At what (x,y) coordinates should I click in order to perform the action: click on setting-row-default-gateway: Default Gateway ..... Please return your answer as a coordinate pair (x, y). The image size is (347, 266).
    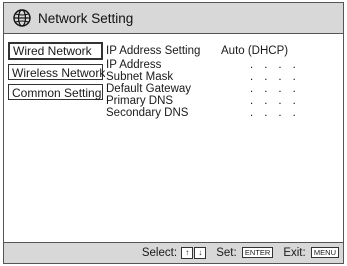
    Looking at the image, I should click on (224, 89).